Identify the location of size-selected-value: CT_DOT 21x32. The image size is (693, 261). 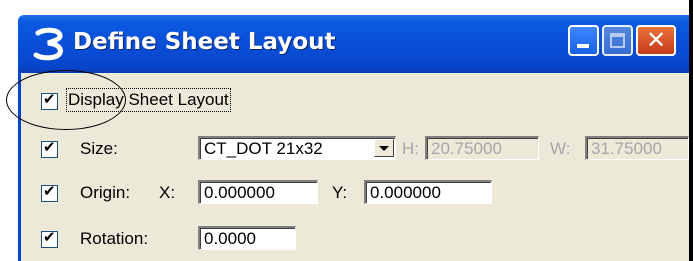
(263, 148).